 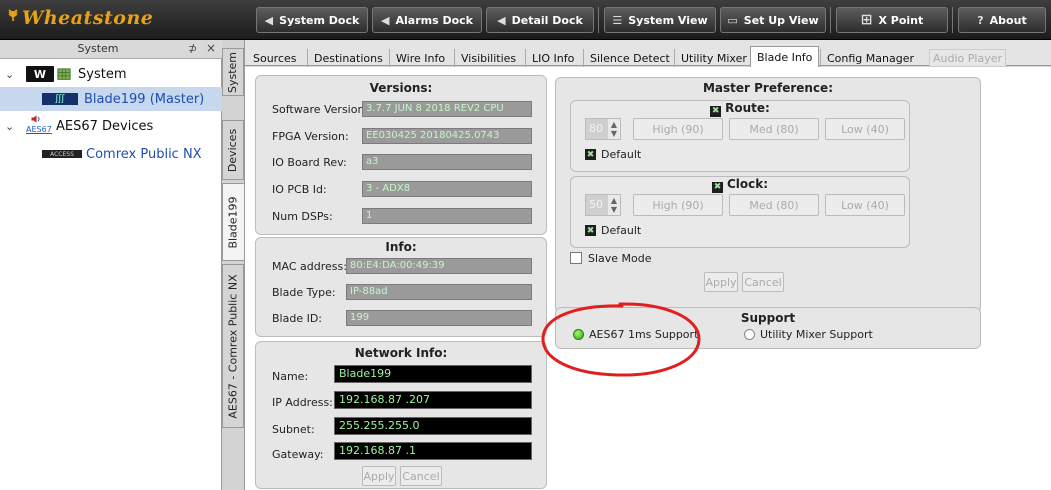 I want to click on subnet-label: Subnet:, so click(x=293, y=429).